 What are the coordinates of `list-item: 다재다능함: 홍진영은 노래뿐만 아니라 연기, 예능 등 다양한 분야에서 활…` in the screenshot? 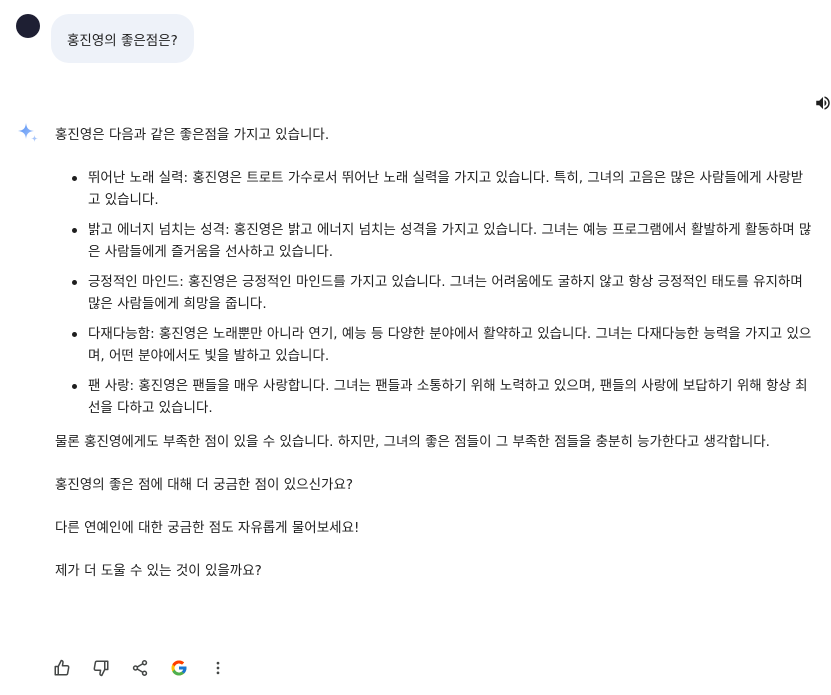 It's located at (443, 345).